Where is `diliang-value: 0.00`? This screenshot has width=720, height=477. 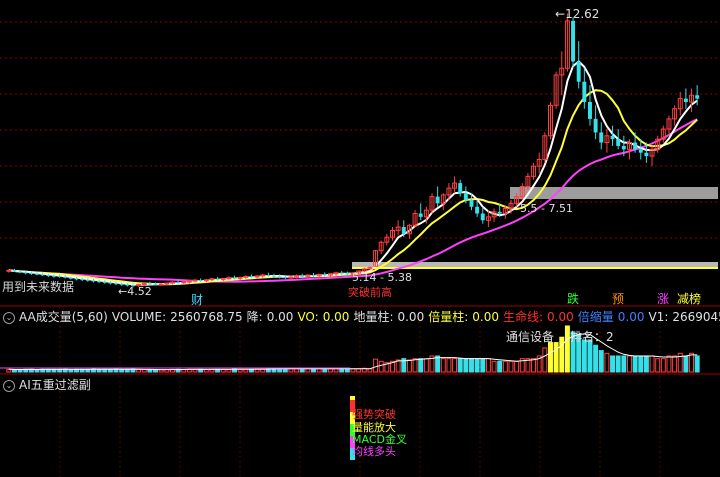 diliang-value: 0.00 is located at coordinates (411, 317).